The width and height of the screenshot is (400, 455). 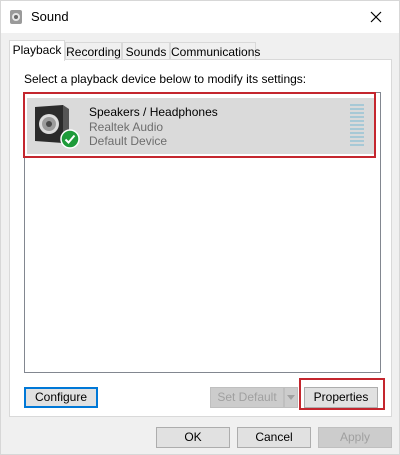 I want to click on tab-playback: Playback, so click(x=37, y=50).